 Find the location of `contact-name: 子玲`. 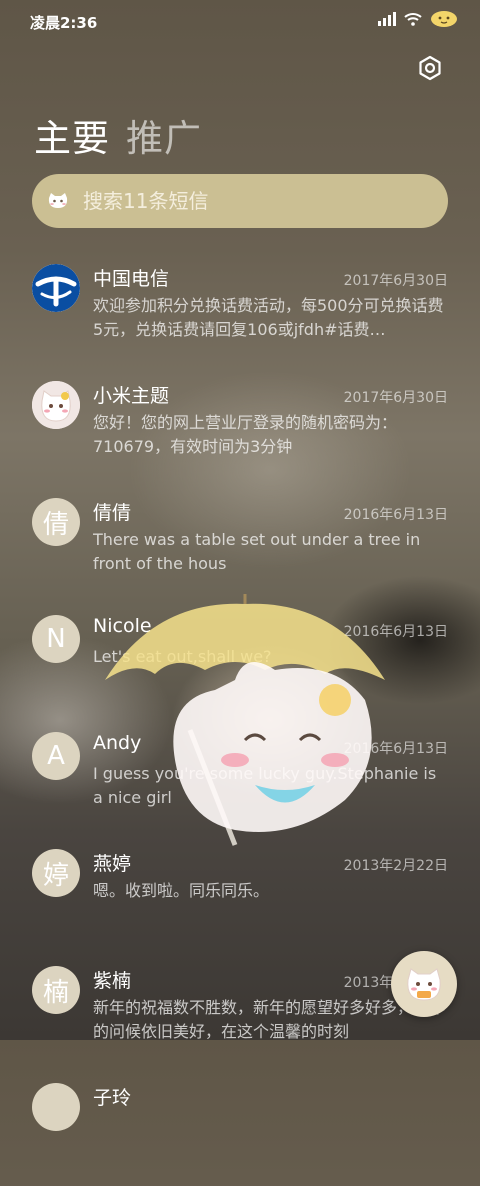

contact-name: 子玲 is located at coordinates (112, 1098).